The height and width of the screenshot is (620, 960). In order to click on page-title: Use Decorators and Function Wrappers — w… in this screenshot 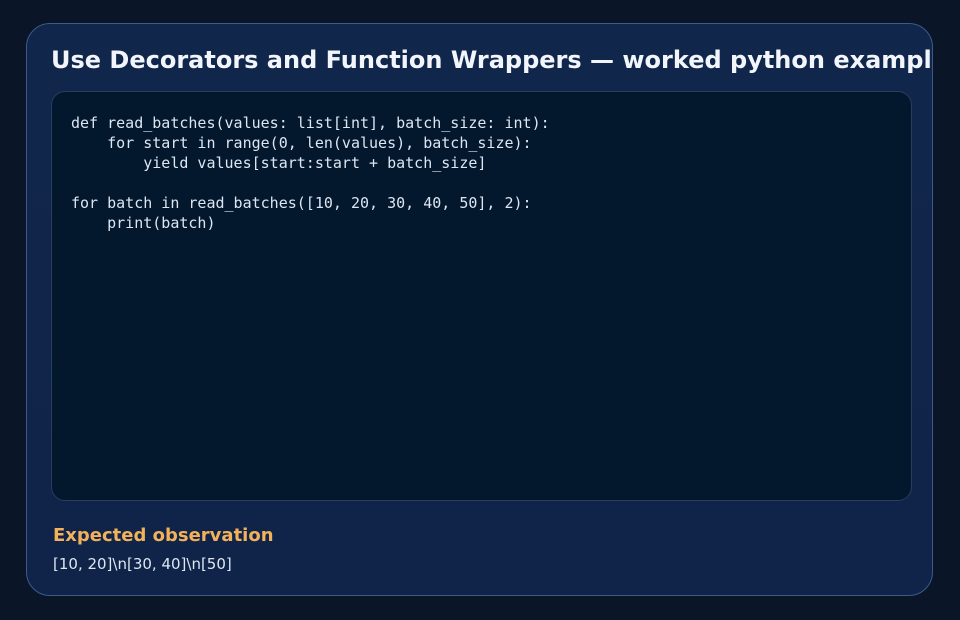, I will do `click(492, 60)`.